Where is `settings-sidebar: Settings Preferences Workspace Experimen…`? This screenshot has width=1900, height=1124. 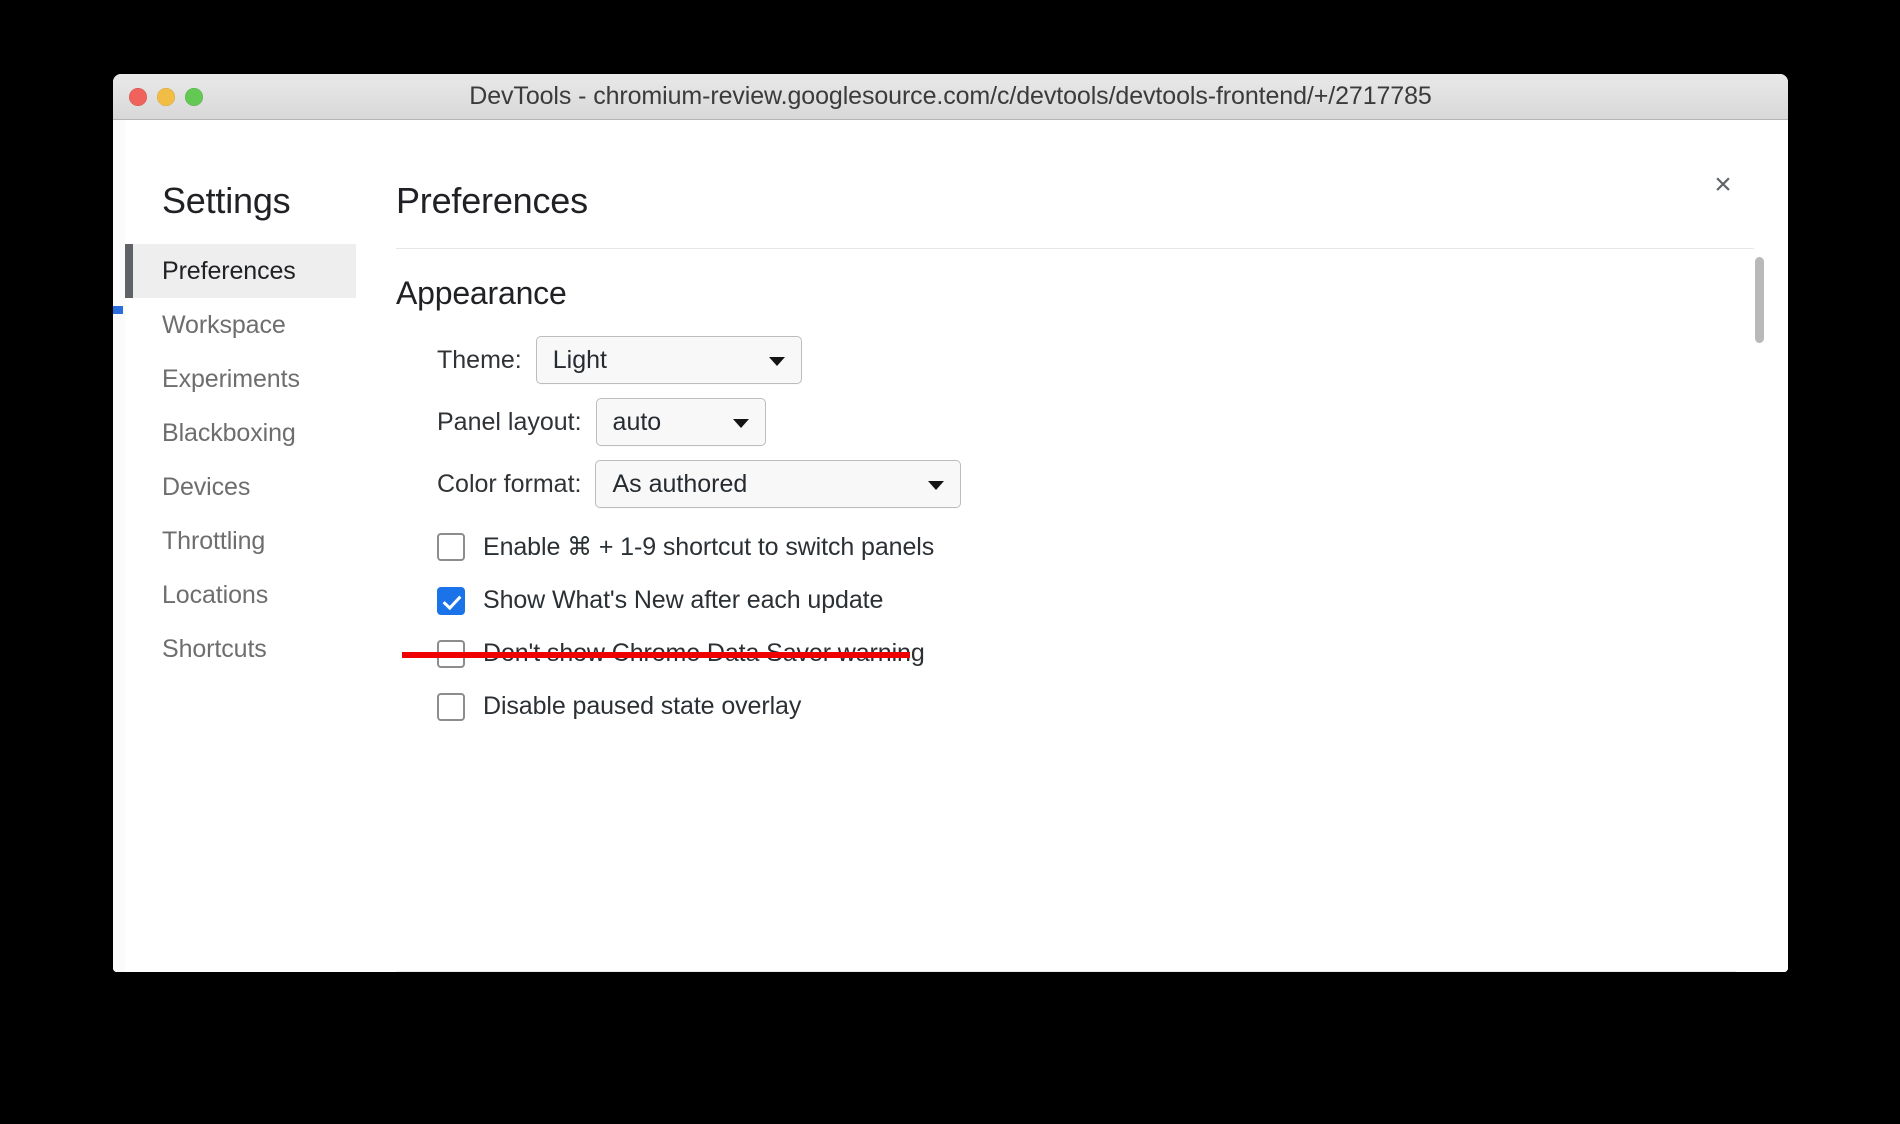
settings-sidebar: Settings Preferences Workspace Experimen… is located at coordinates (241, 562).